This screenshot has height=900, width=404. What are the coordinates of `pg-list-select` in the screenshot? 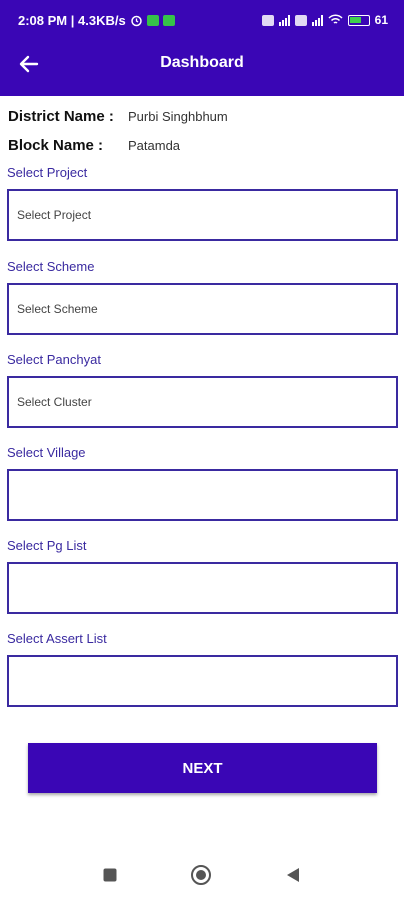 It's located at (202, 588).